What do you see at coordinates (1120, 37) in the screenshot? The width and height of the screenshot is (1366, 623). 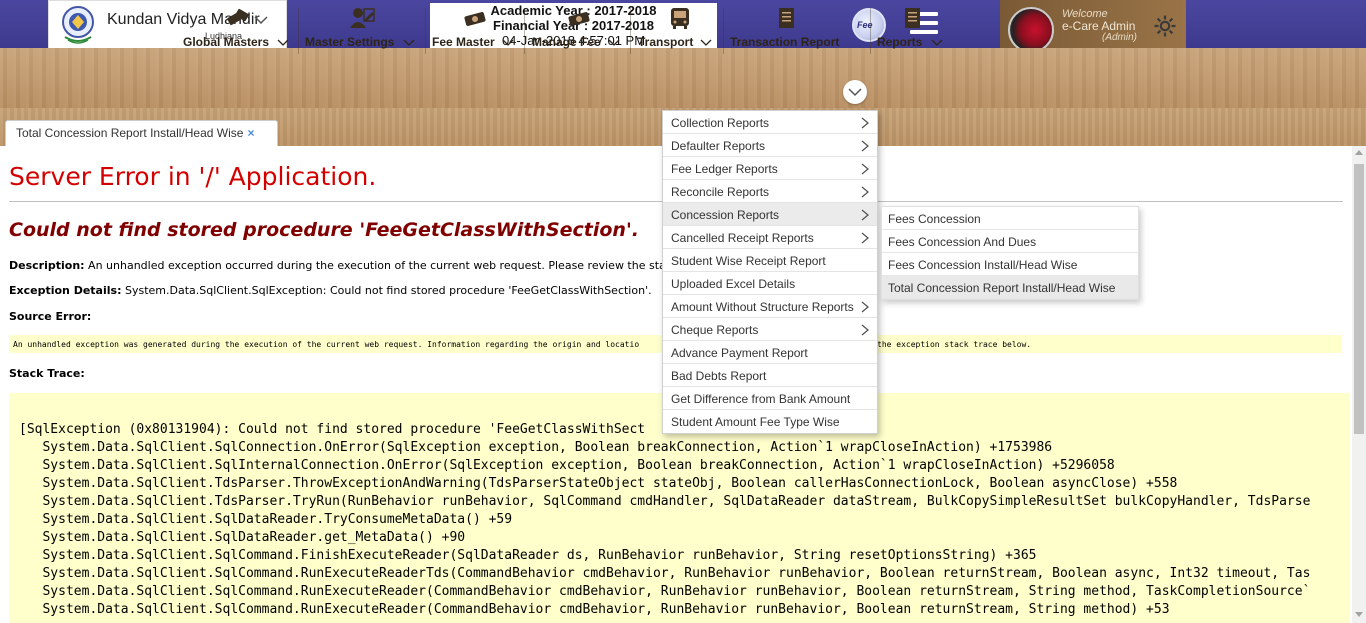 I see `user-role: (Admin)` at bounding box center [1120, 37].